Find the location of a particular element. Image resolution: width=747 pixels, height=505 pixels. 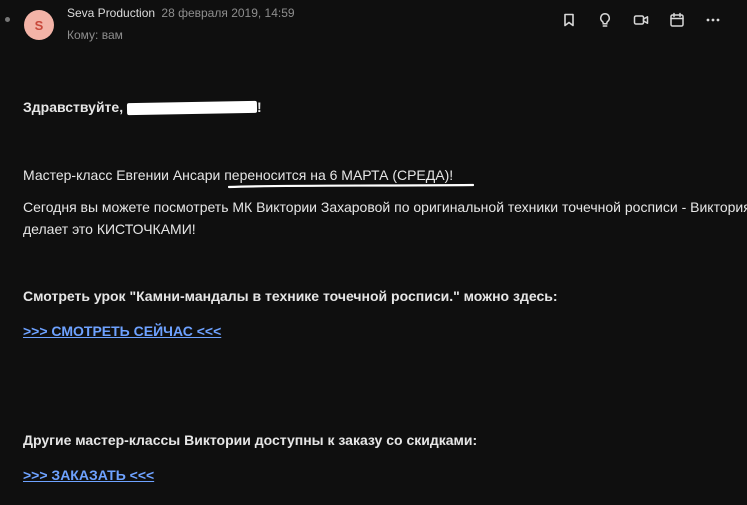

avatar-letter: S is located at coordinates (39, 25).